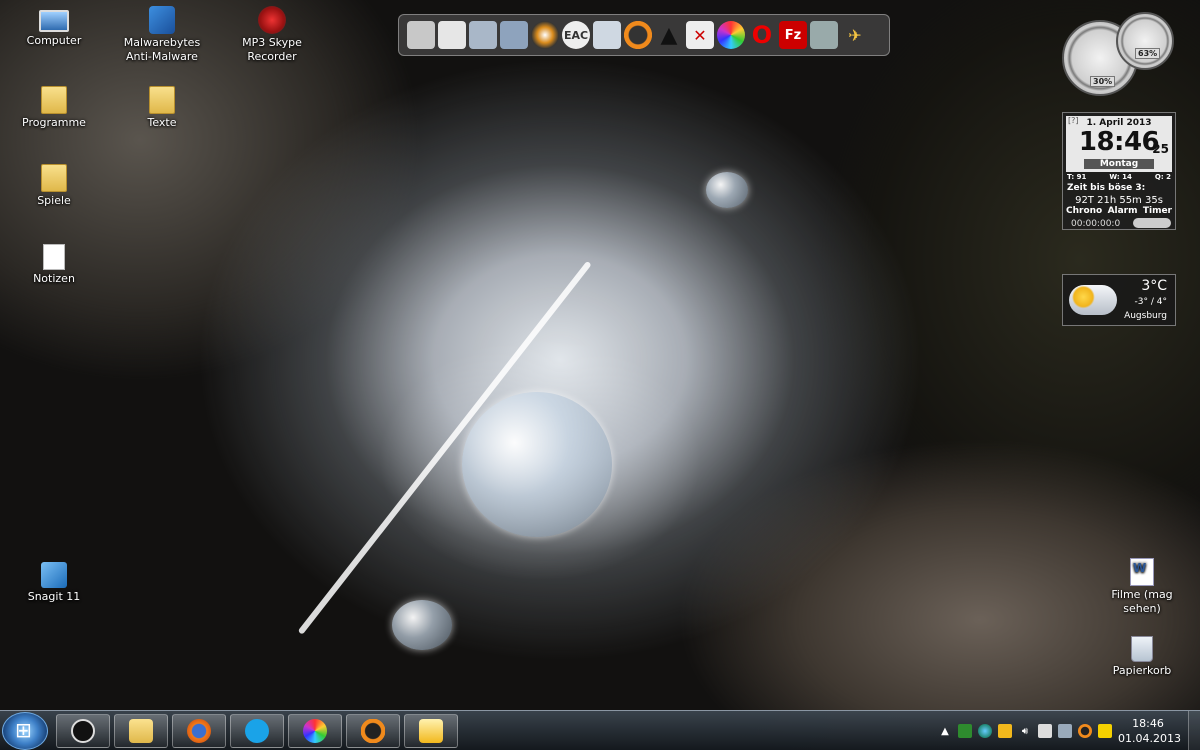  I want to click on quick-launch-bar: EAC ▲ ✕ O Fz ✈, so click(644, 35).